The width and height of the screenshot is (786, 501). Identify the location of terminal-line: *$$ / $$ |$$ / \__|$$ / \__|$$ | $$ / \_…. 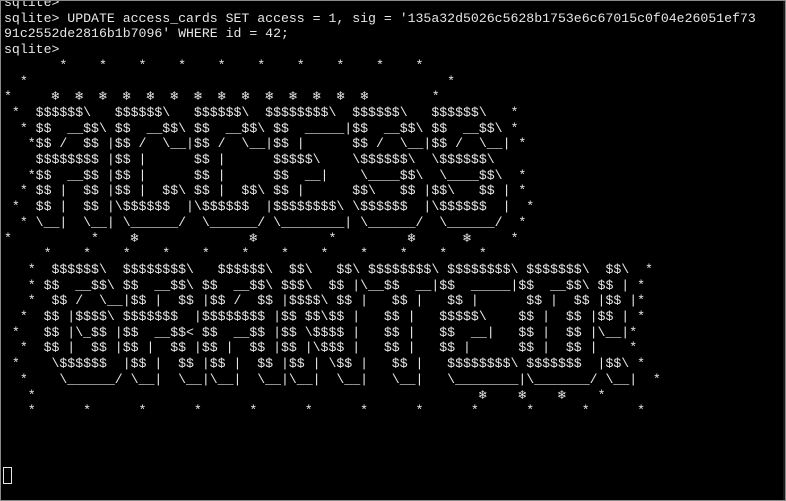
(265, 144).